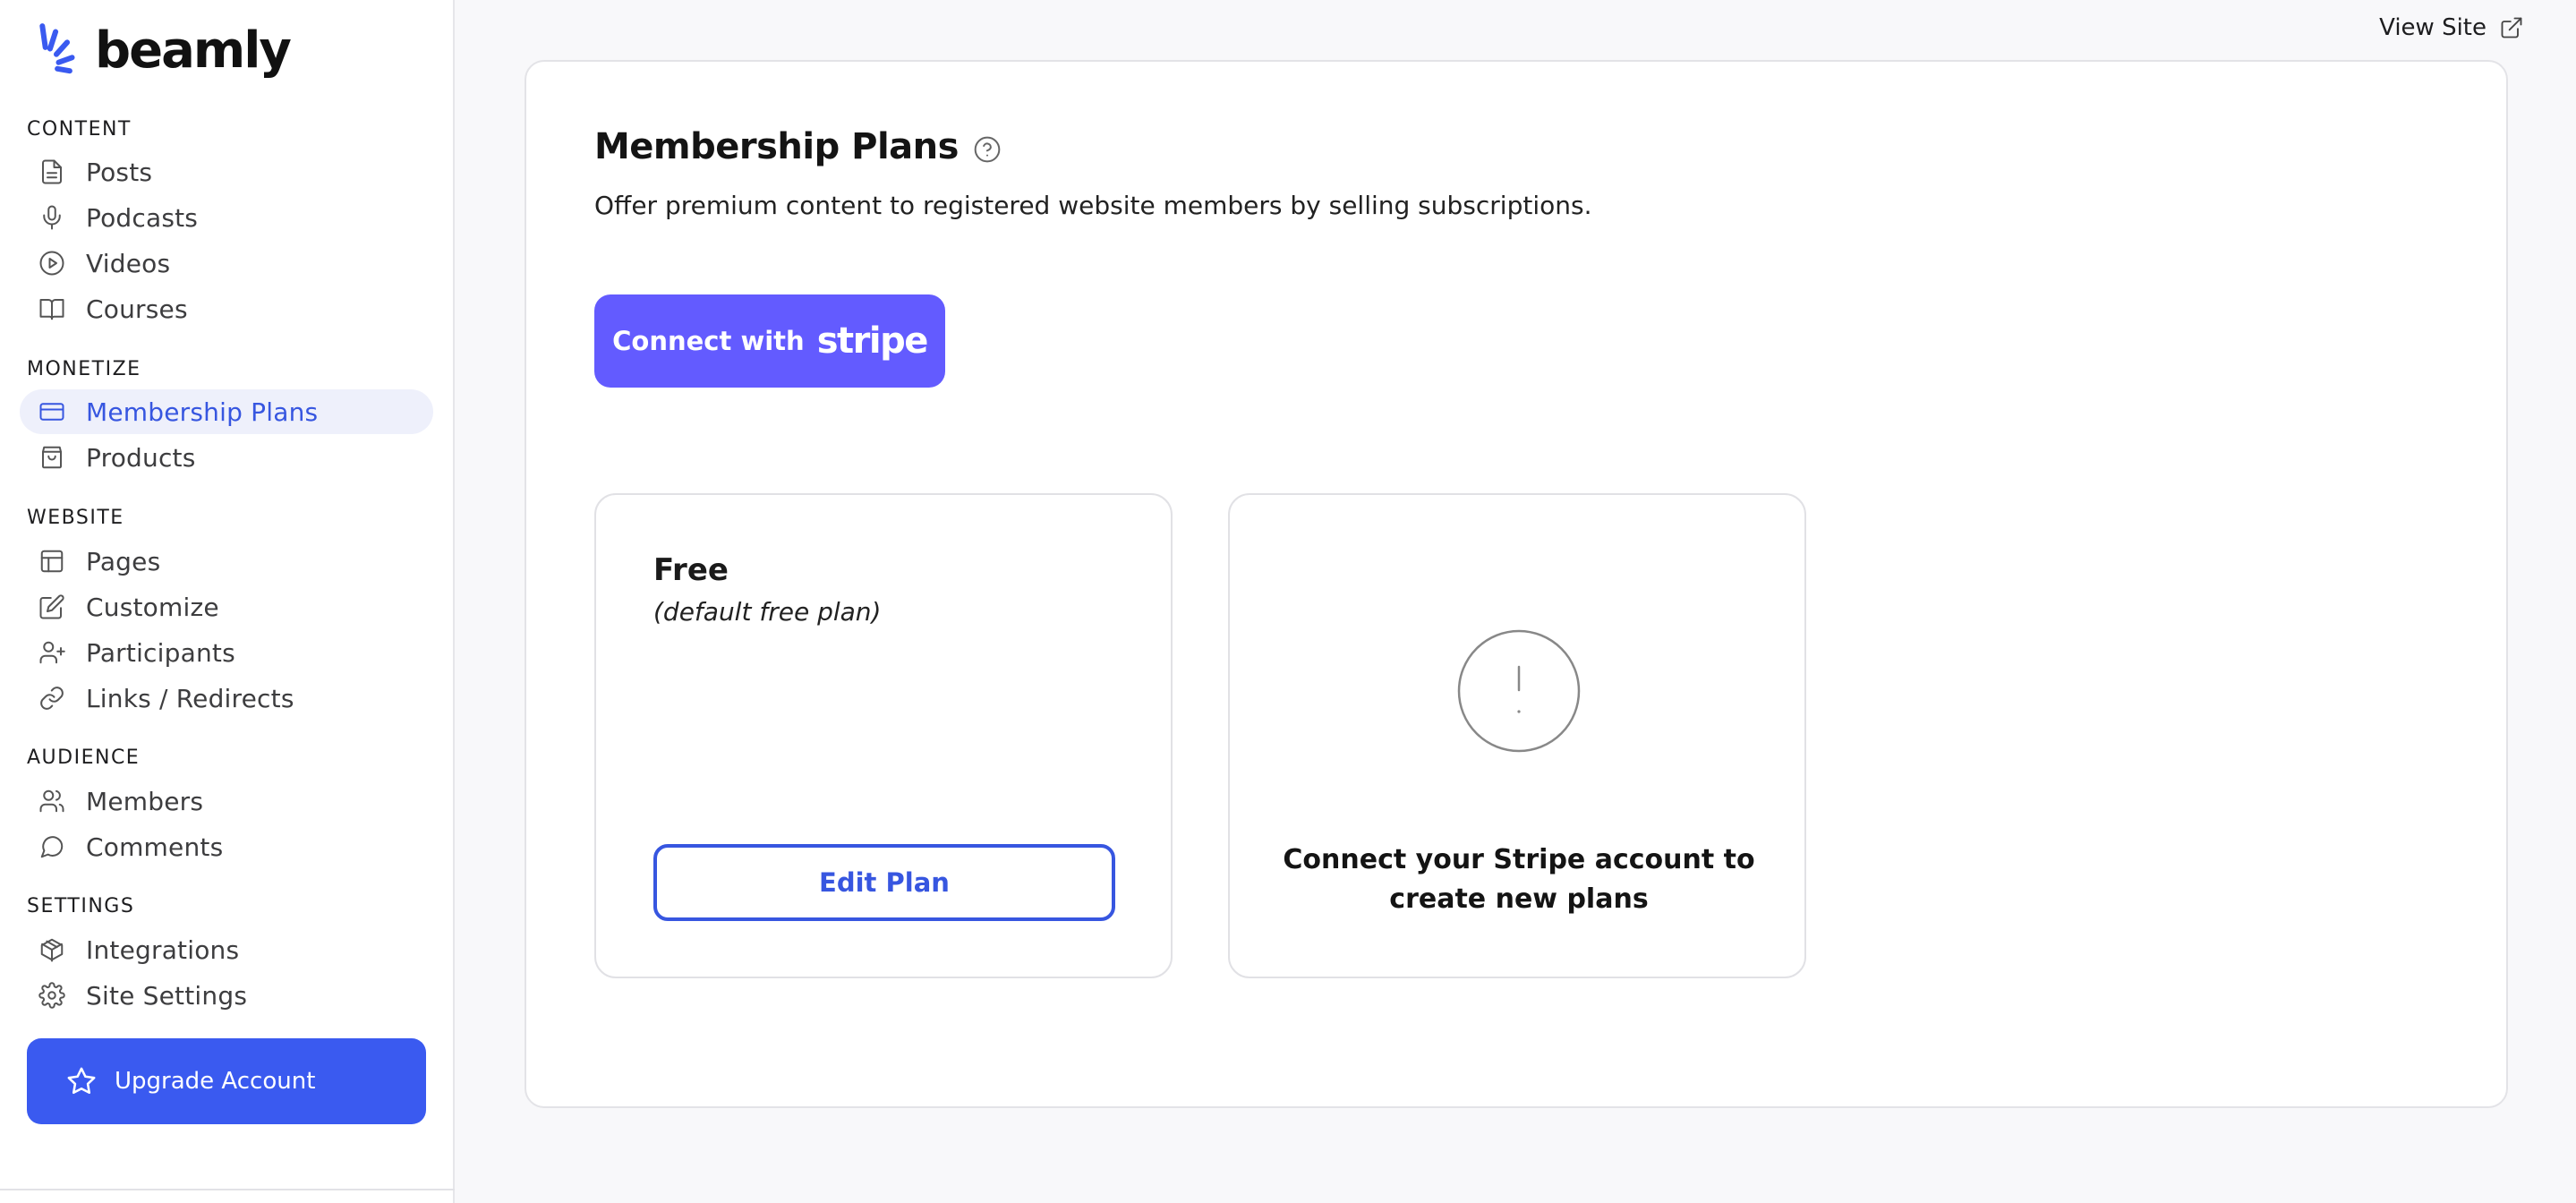 The width and height of the screenshot is (2576, 1203). Describe the element at coordinates (155, 847) in the screenshot. I see `sidebar-item-label: Comments` at that location.